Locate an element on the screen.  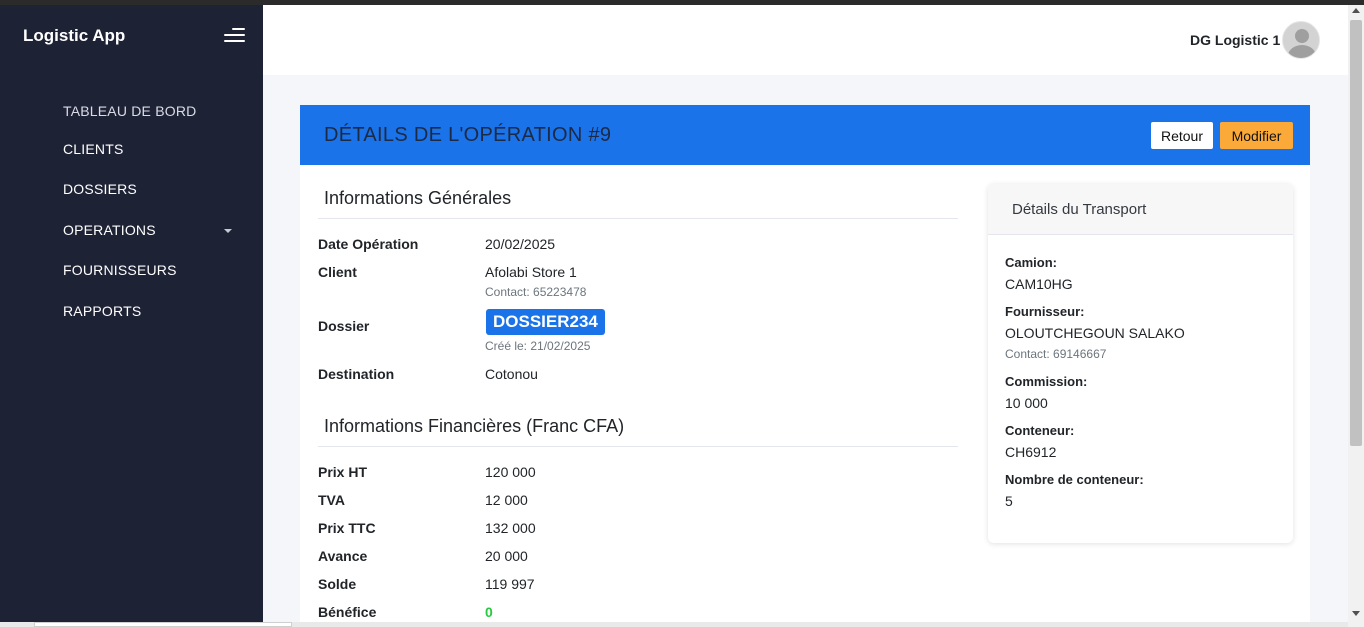
camion-label: Camion: is located at coordinates (1031, 262).